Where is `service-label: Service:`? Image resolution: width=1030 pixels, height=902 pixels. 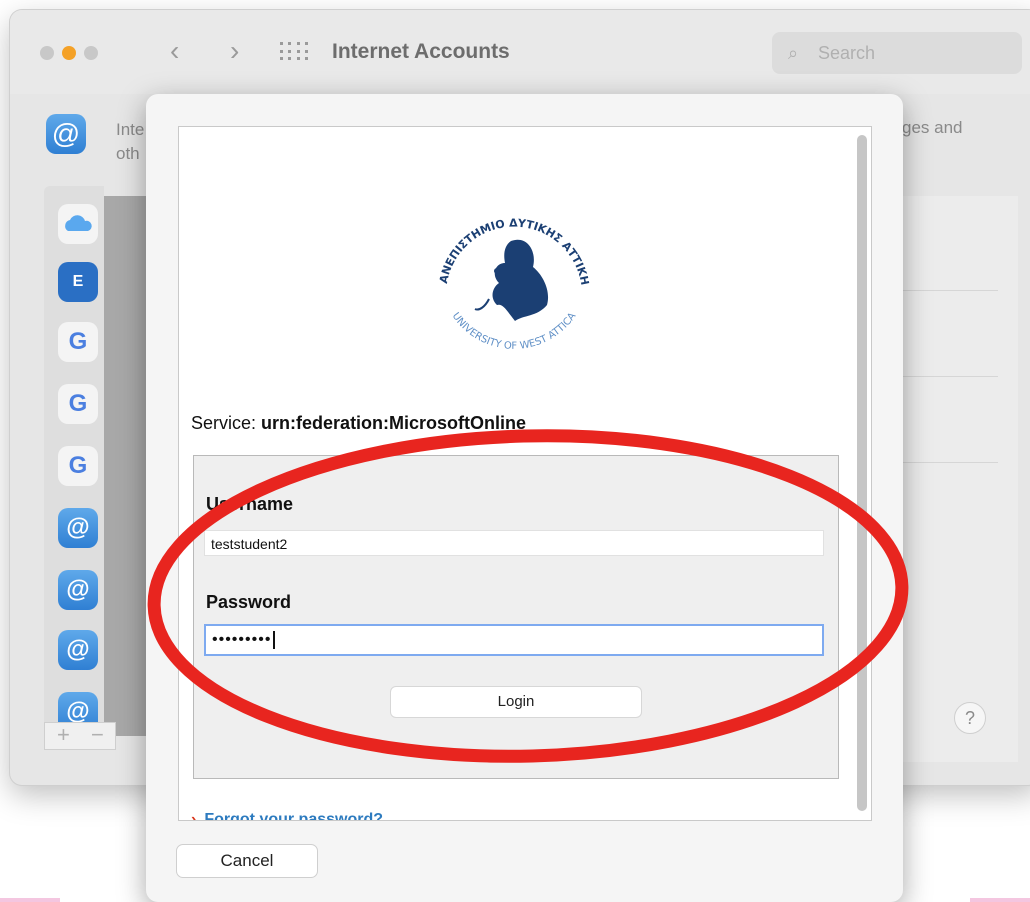 service-label: Service: is located at coordinates (224, 423).